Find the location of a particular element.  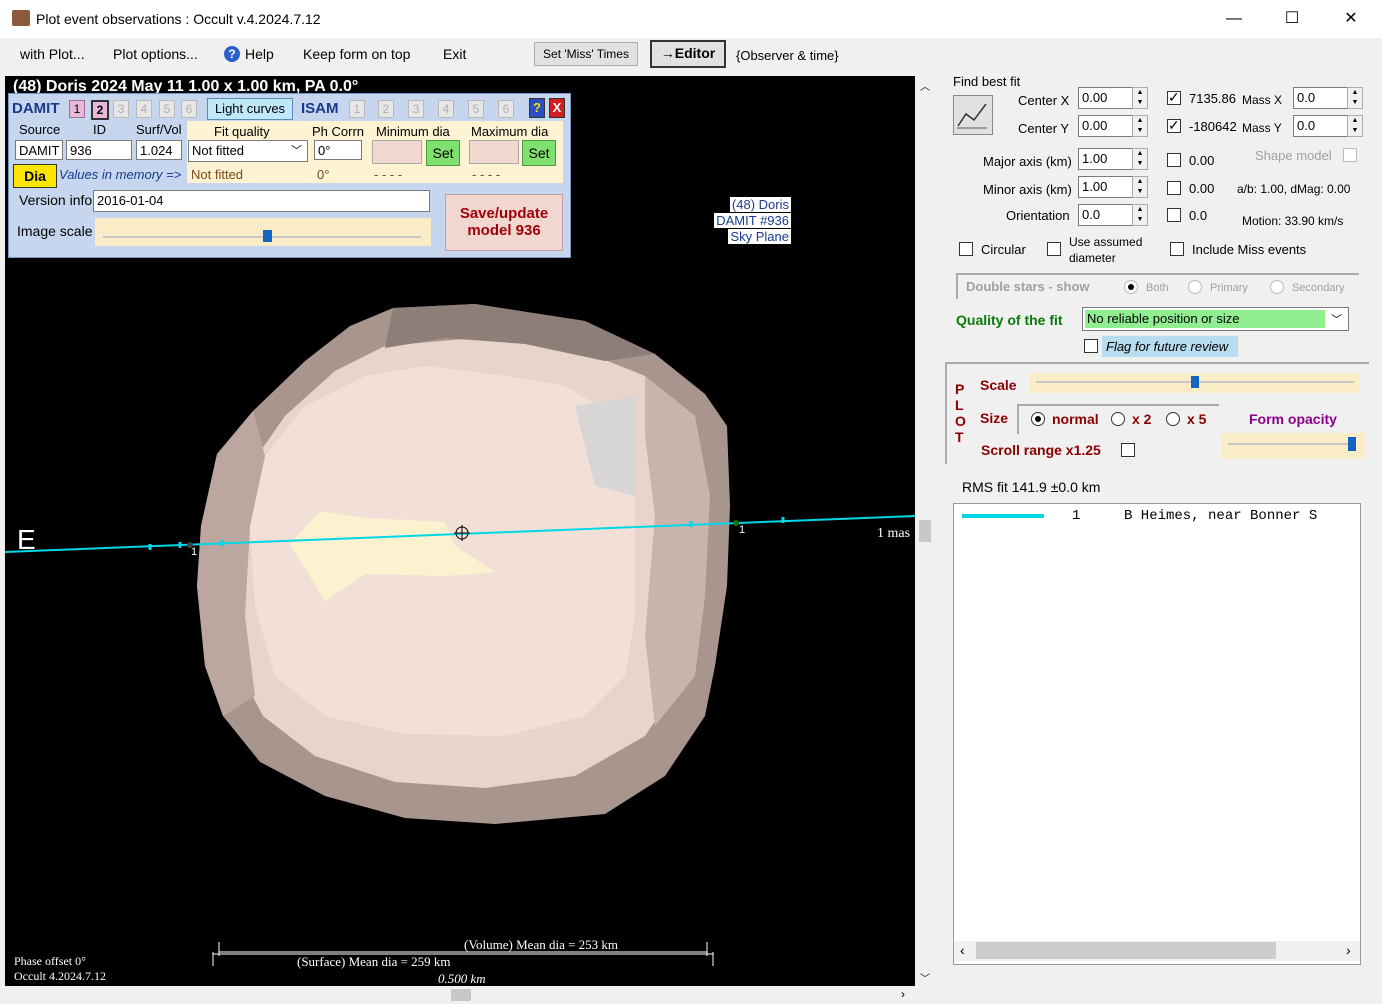

set-miss-times-button: Set 'Miss' Times is located at coordinates (586, 54).